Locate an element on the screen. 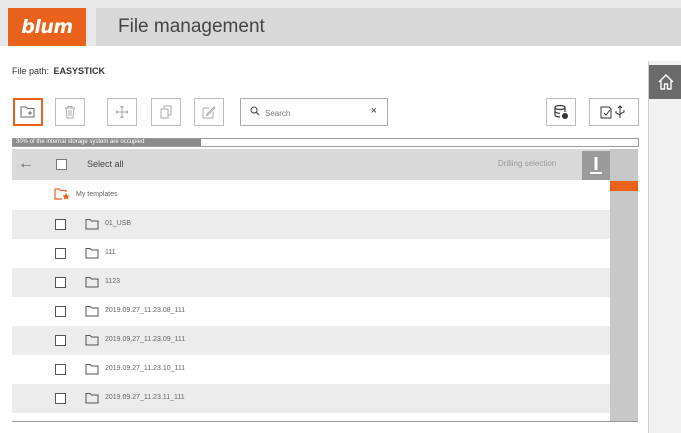 Image resolution: width=681 pixels, height=433 pixels. list-item-label: 2019.09.27_11.23.11_111 is located at coordinates (145, 397).